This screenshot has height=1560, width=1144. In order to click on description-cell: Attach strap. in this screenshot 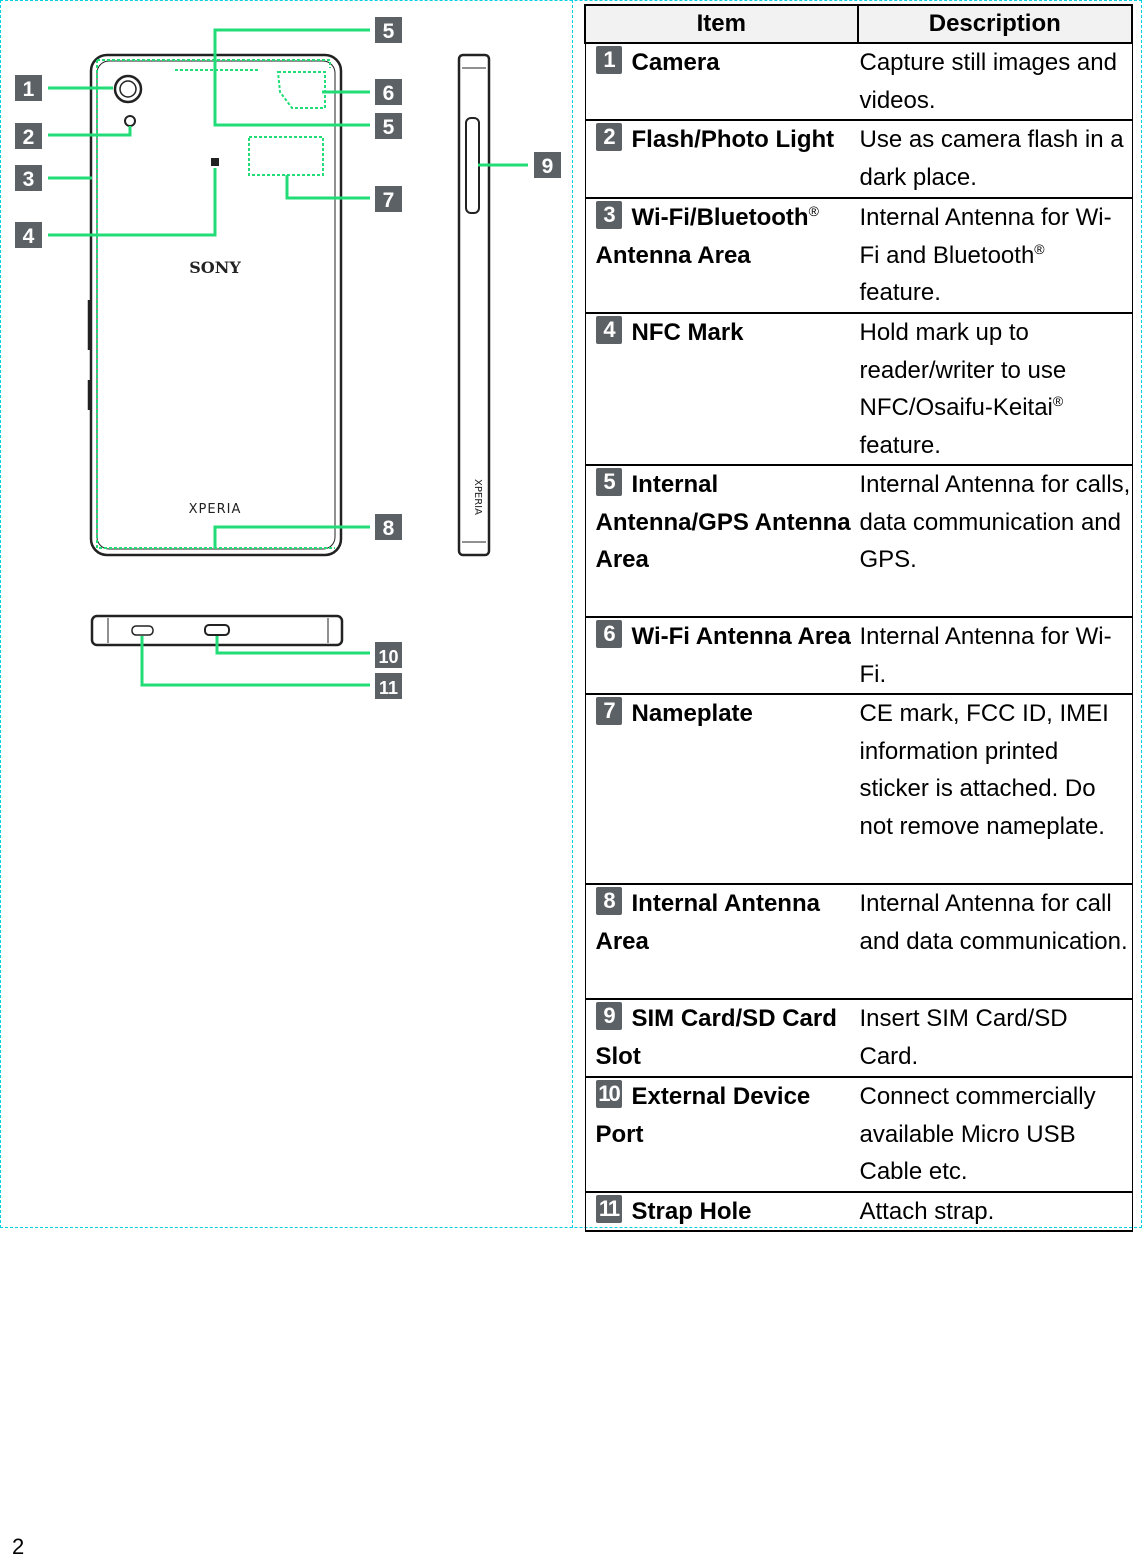, I will do `click(995, 1211)`.